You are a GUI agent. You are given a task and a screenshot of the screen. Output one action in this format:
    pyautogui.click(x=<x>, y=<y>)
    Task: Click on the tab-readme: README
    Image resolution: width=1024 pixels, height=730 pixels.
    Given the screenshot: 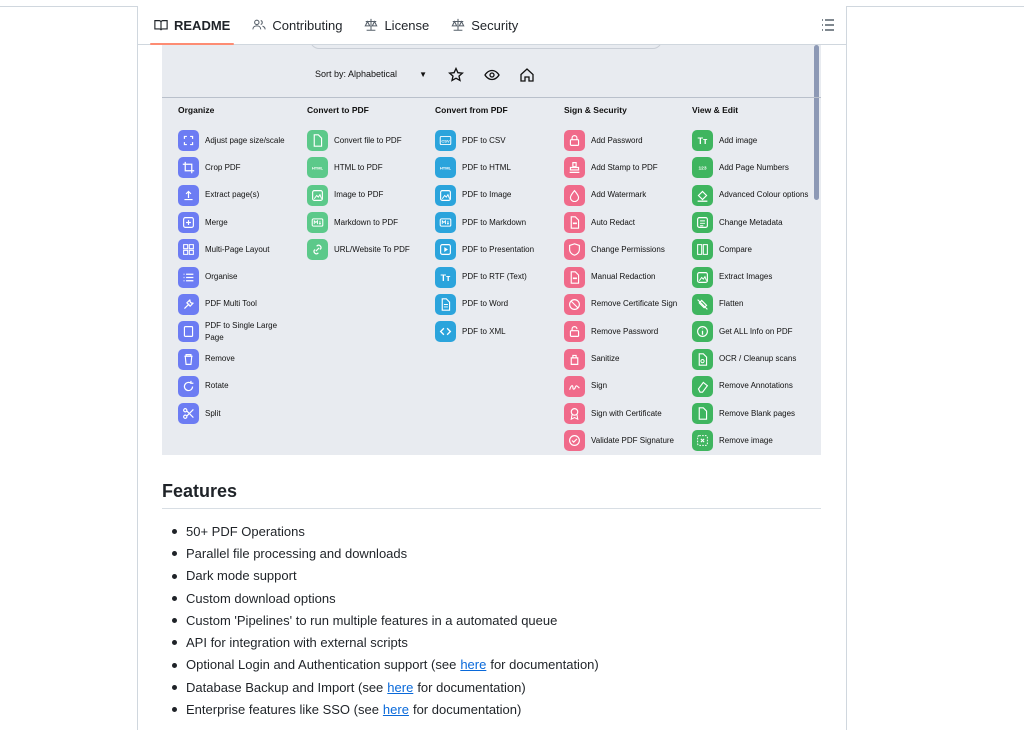 What is the action you would take?
    pyautogui.click(x=192, y=25)
    